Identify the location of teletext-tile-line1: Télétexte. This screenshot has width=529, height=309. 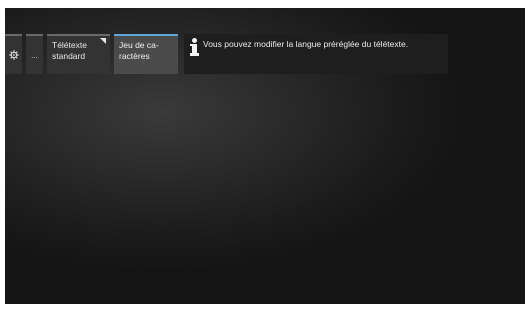
(69, 45).